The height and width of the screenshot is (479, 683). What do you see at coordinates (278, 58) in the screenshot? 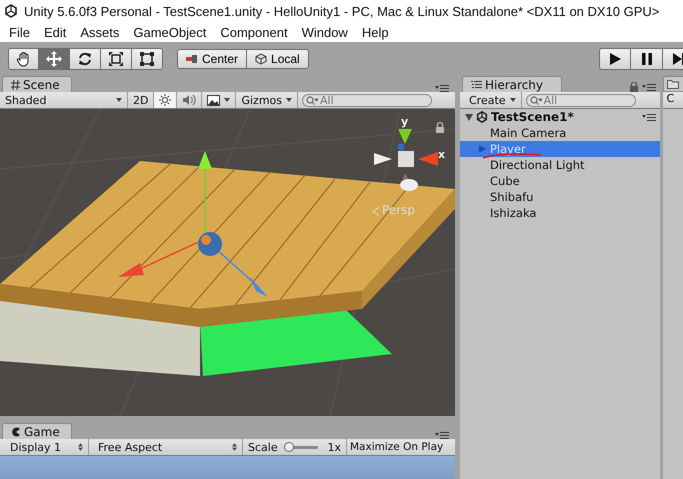
I see `pivot-button: Local` at bounding box center [278, 58].